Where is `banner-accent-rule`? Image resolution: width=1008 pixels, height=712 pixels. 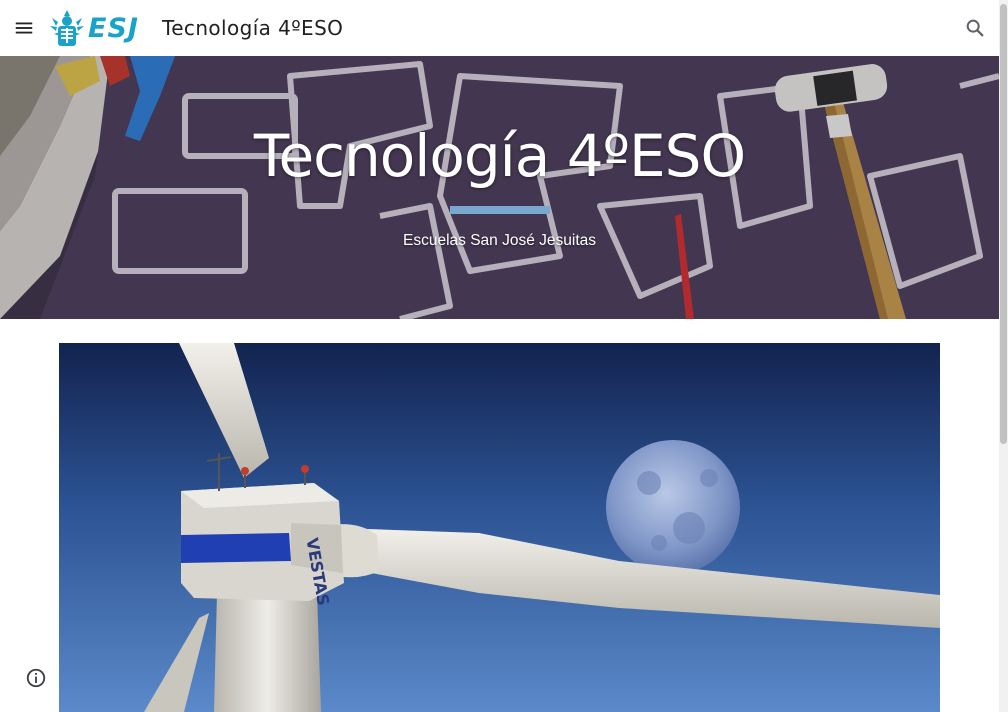 banner-accent-rule is located at coordinates (500, 210).